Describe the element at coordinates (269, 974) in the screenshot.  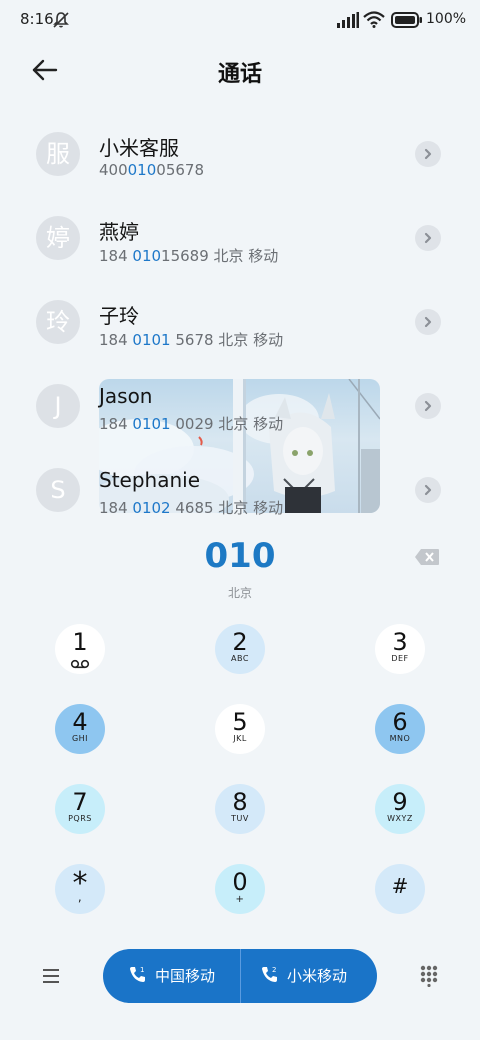
I see `phone-sim2-icon: 2` at that location.